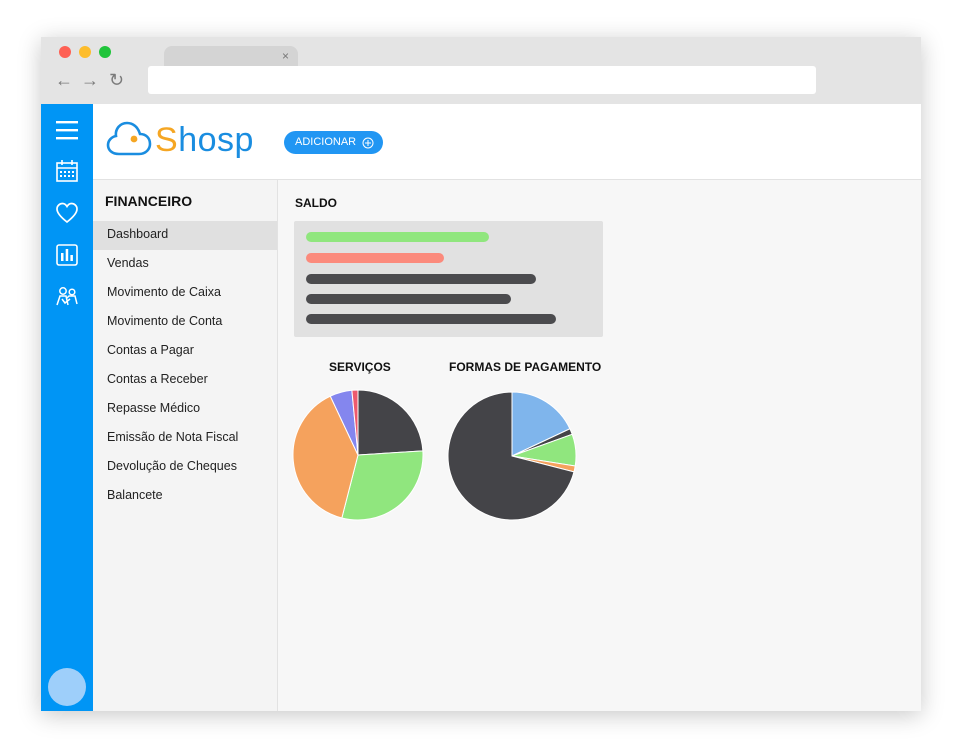 The width and height of the screenshot is (959, 754). I want to click on formas-pagamento-title: FORMAS DE PAGAMENTO, so click(525, 367).